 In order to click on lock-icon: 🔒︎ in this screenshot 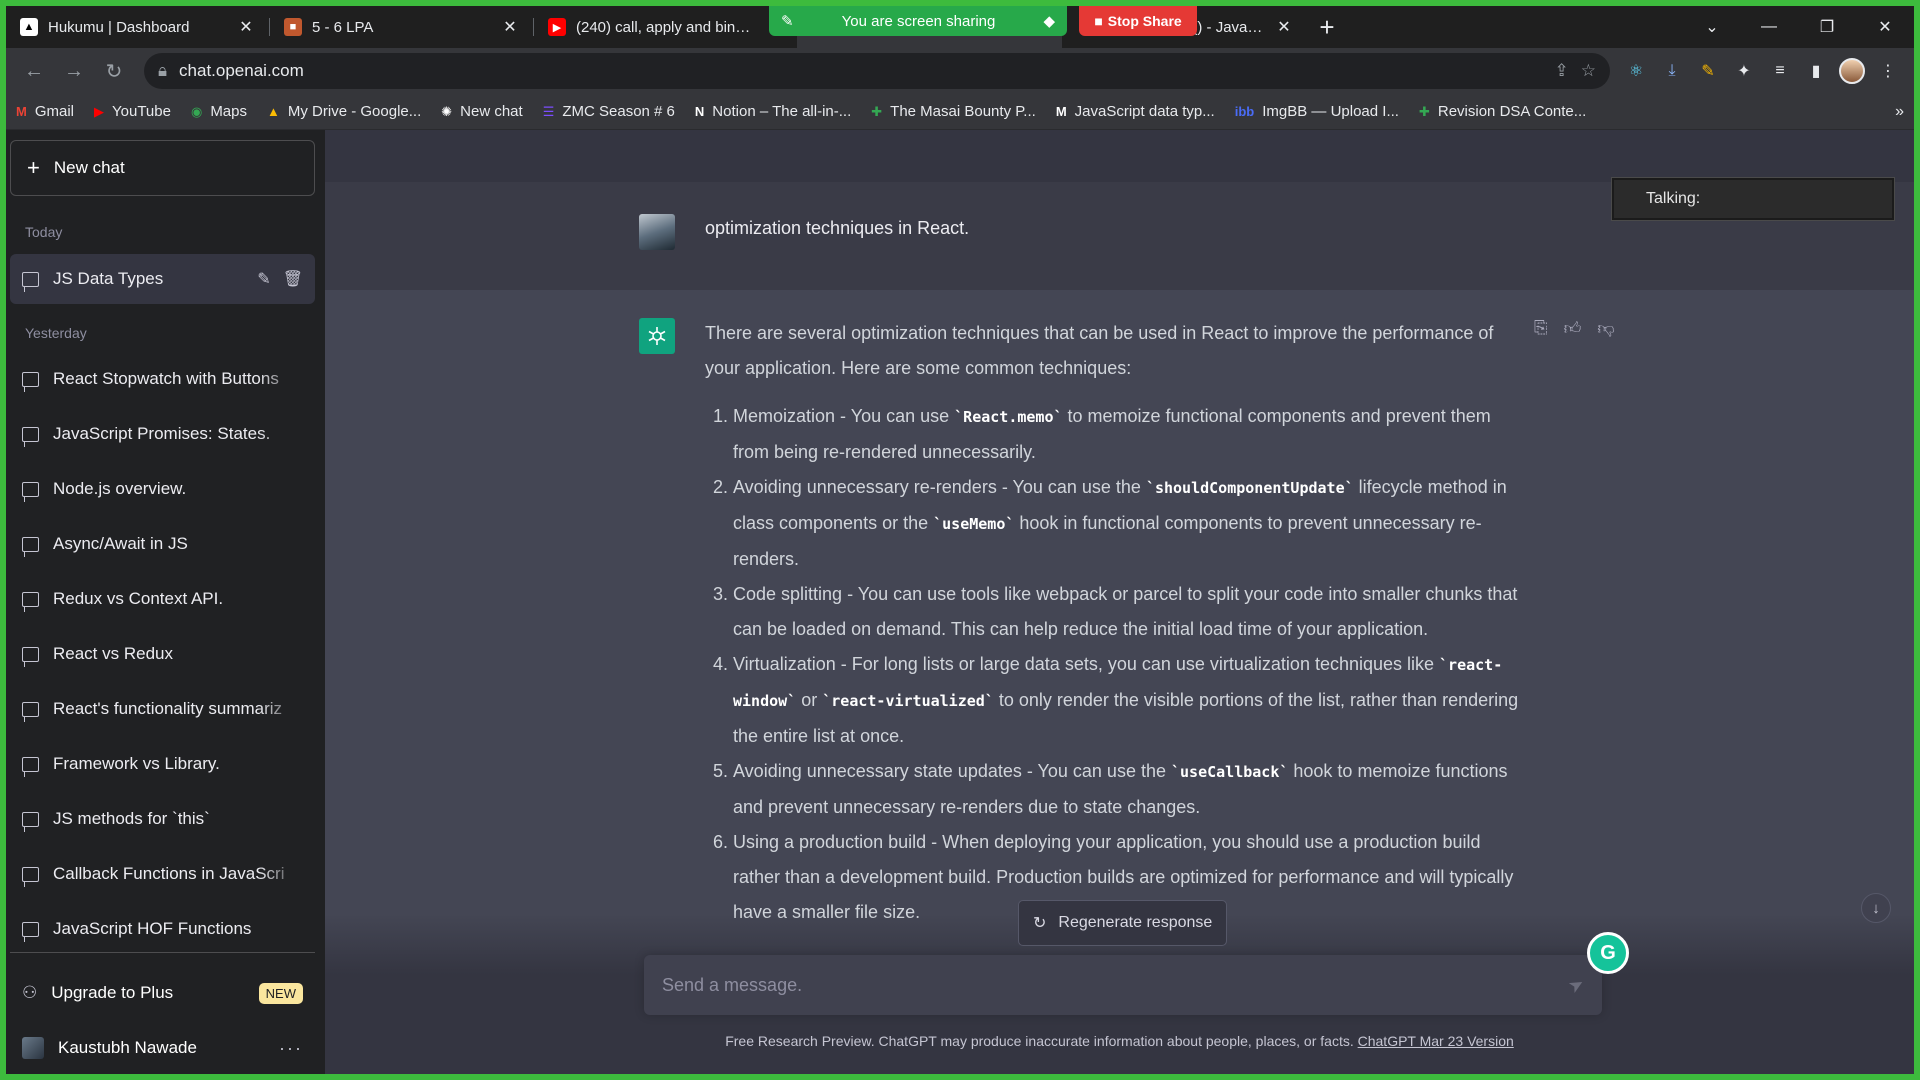, I will do `click(162, 71)`.